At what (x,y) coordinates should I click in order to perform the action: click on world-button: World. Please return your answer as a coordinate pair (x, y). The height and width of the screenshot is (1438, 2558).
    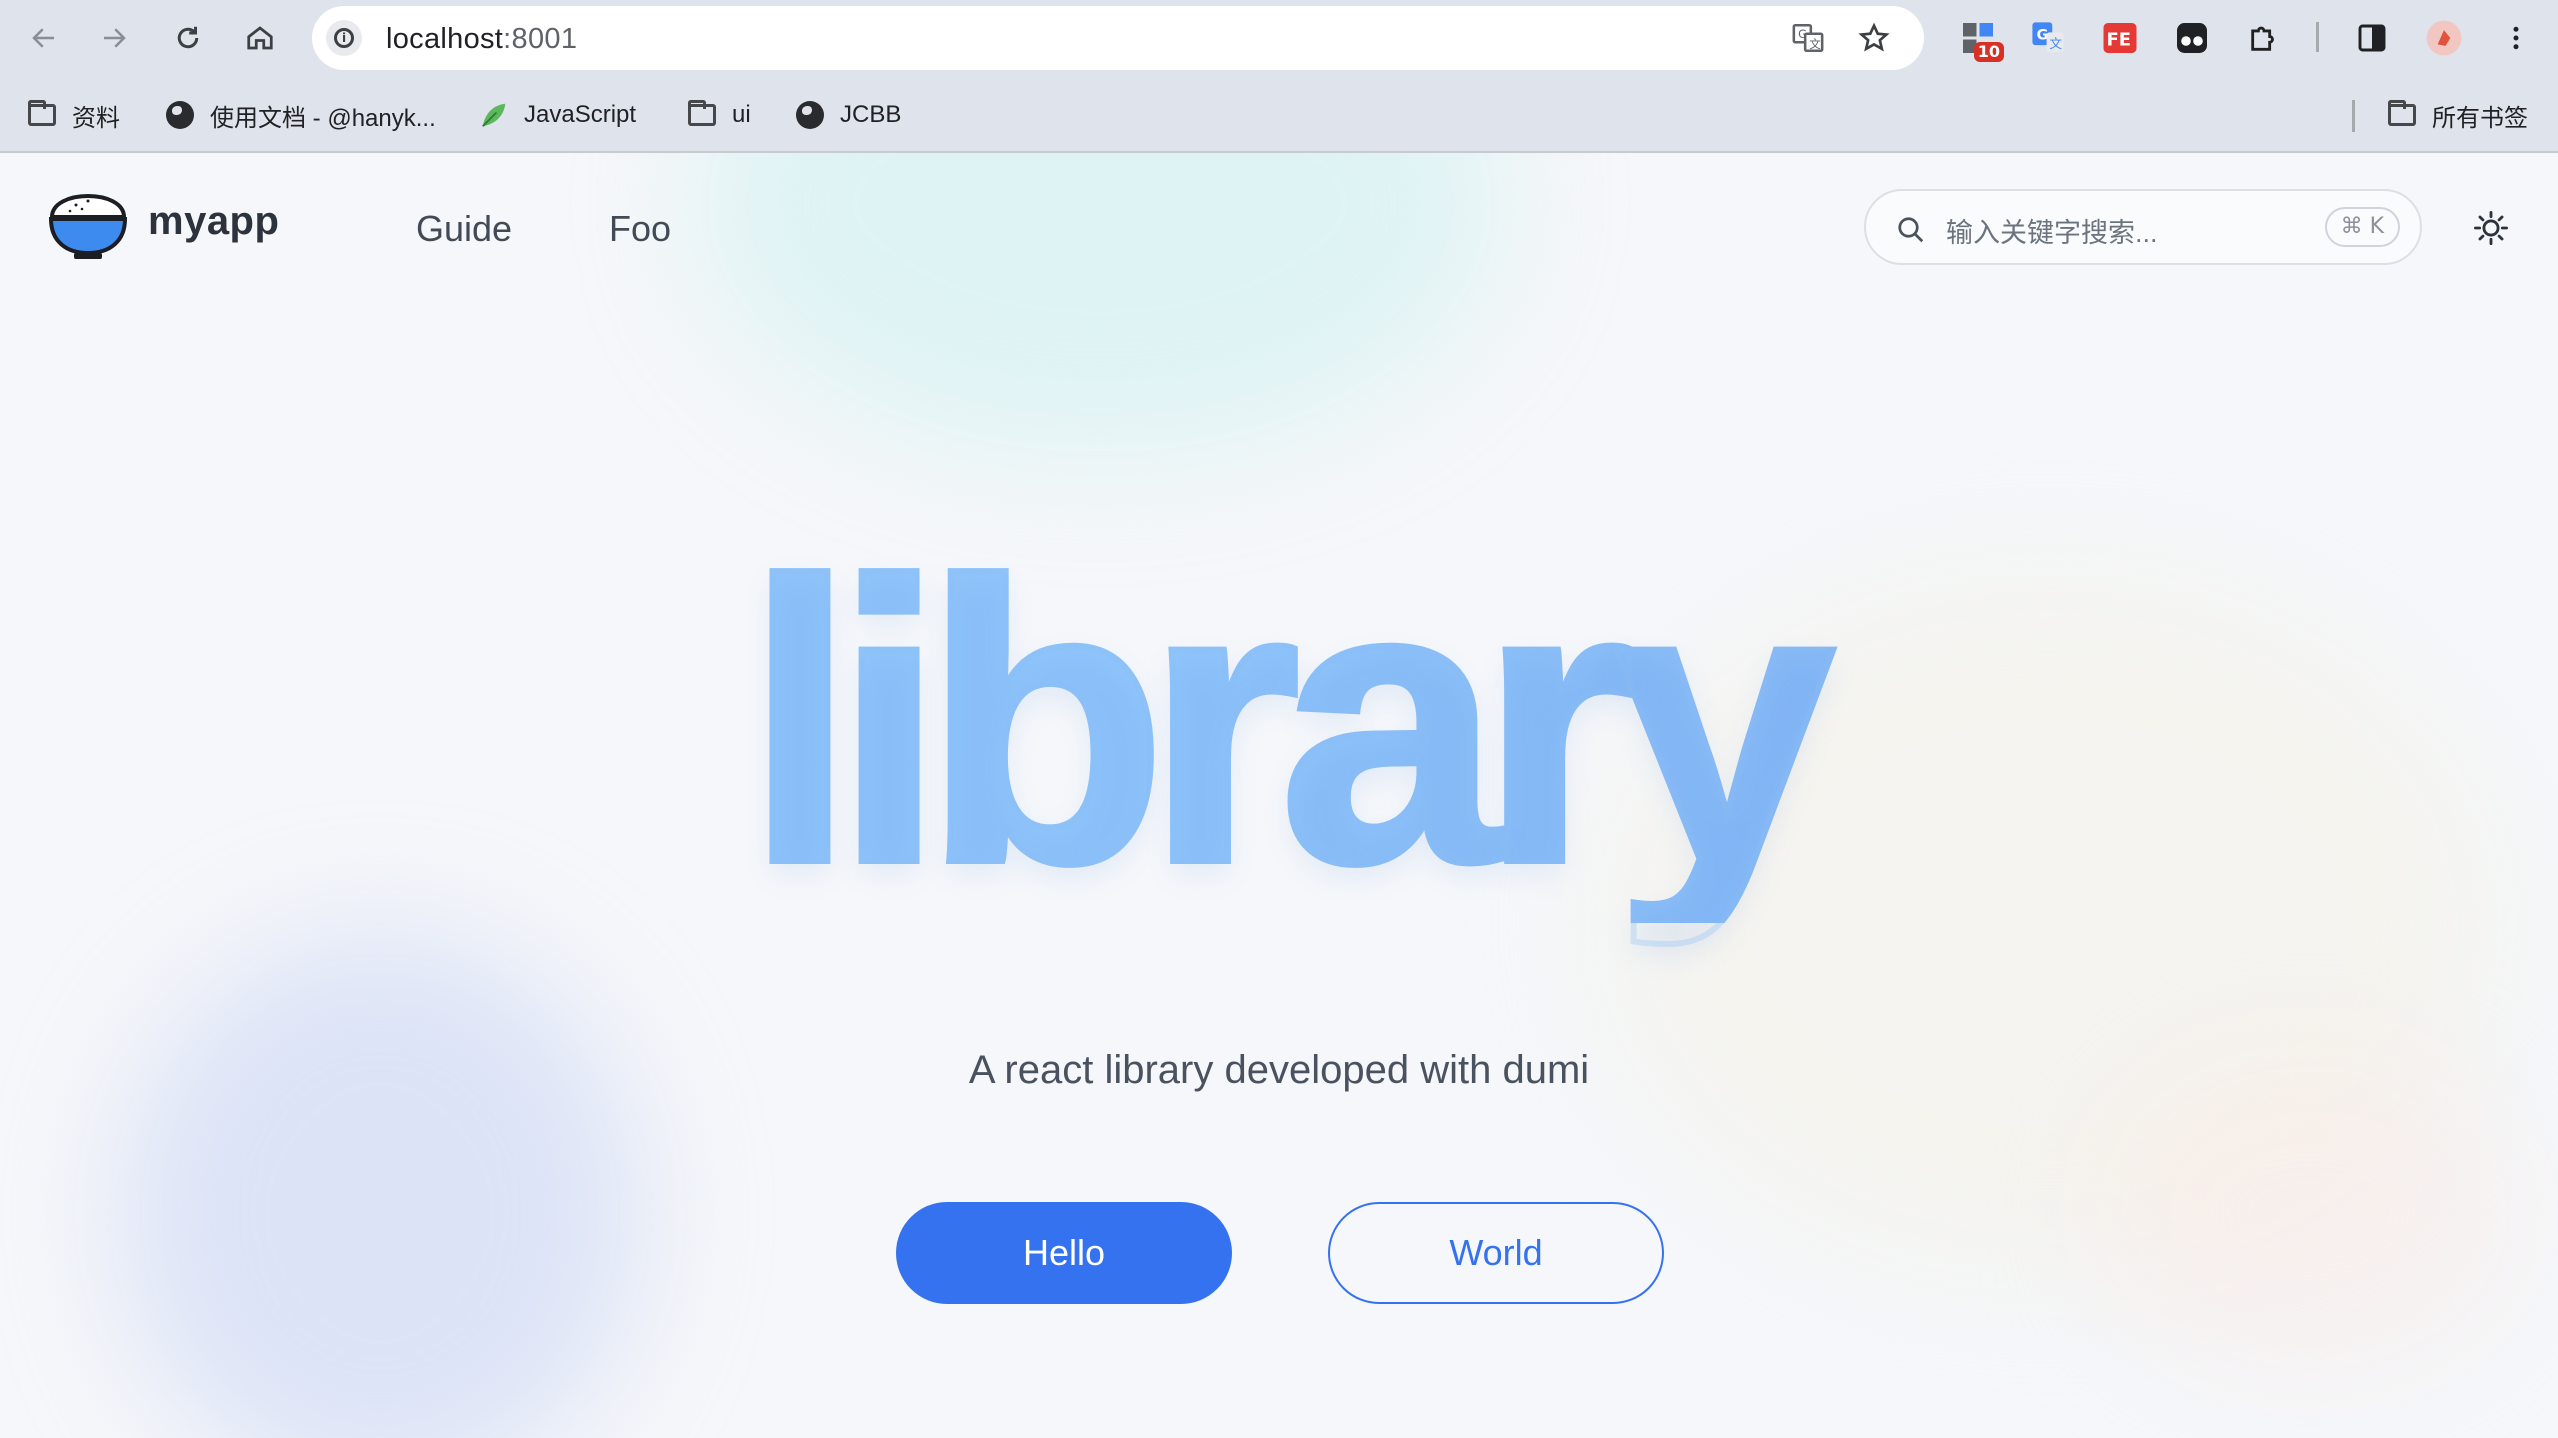
    Looking at the image, I should click on (1496, 1253).